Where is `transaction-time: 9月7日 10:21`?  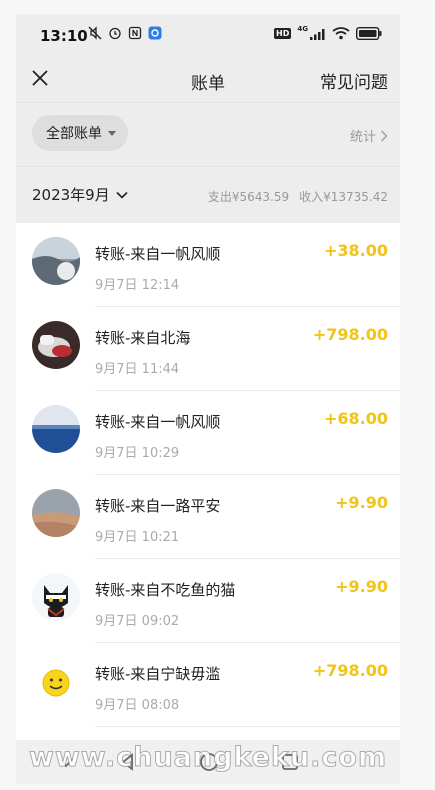
transaction-time: 9月7日 10:21 is located at coordinates (137, 537).